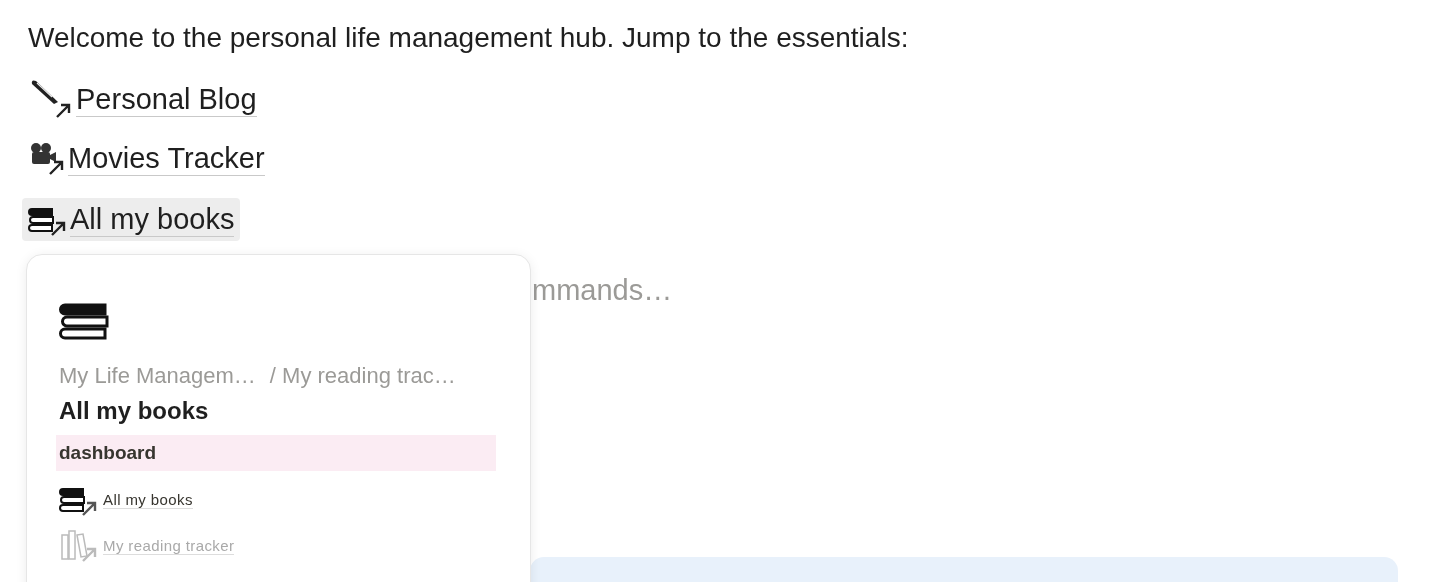 The height and width of the screenshot is (582, 1456). What do you see at coordinates (78, 546) in the screenshot?
I see `bookshelf-link-icon` at bounding box center [78, 546].